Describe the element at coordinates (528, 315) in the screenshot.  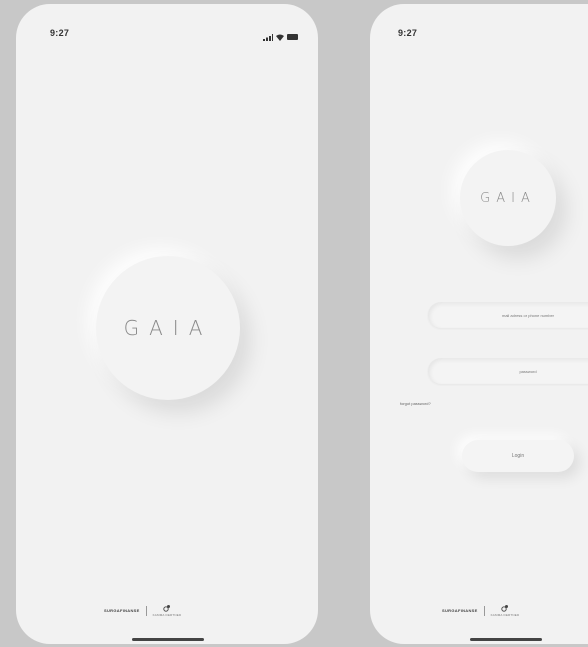
I see `email-placeholder: mail adress or phone number` at that location.